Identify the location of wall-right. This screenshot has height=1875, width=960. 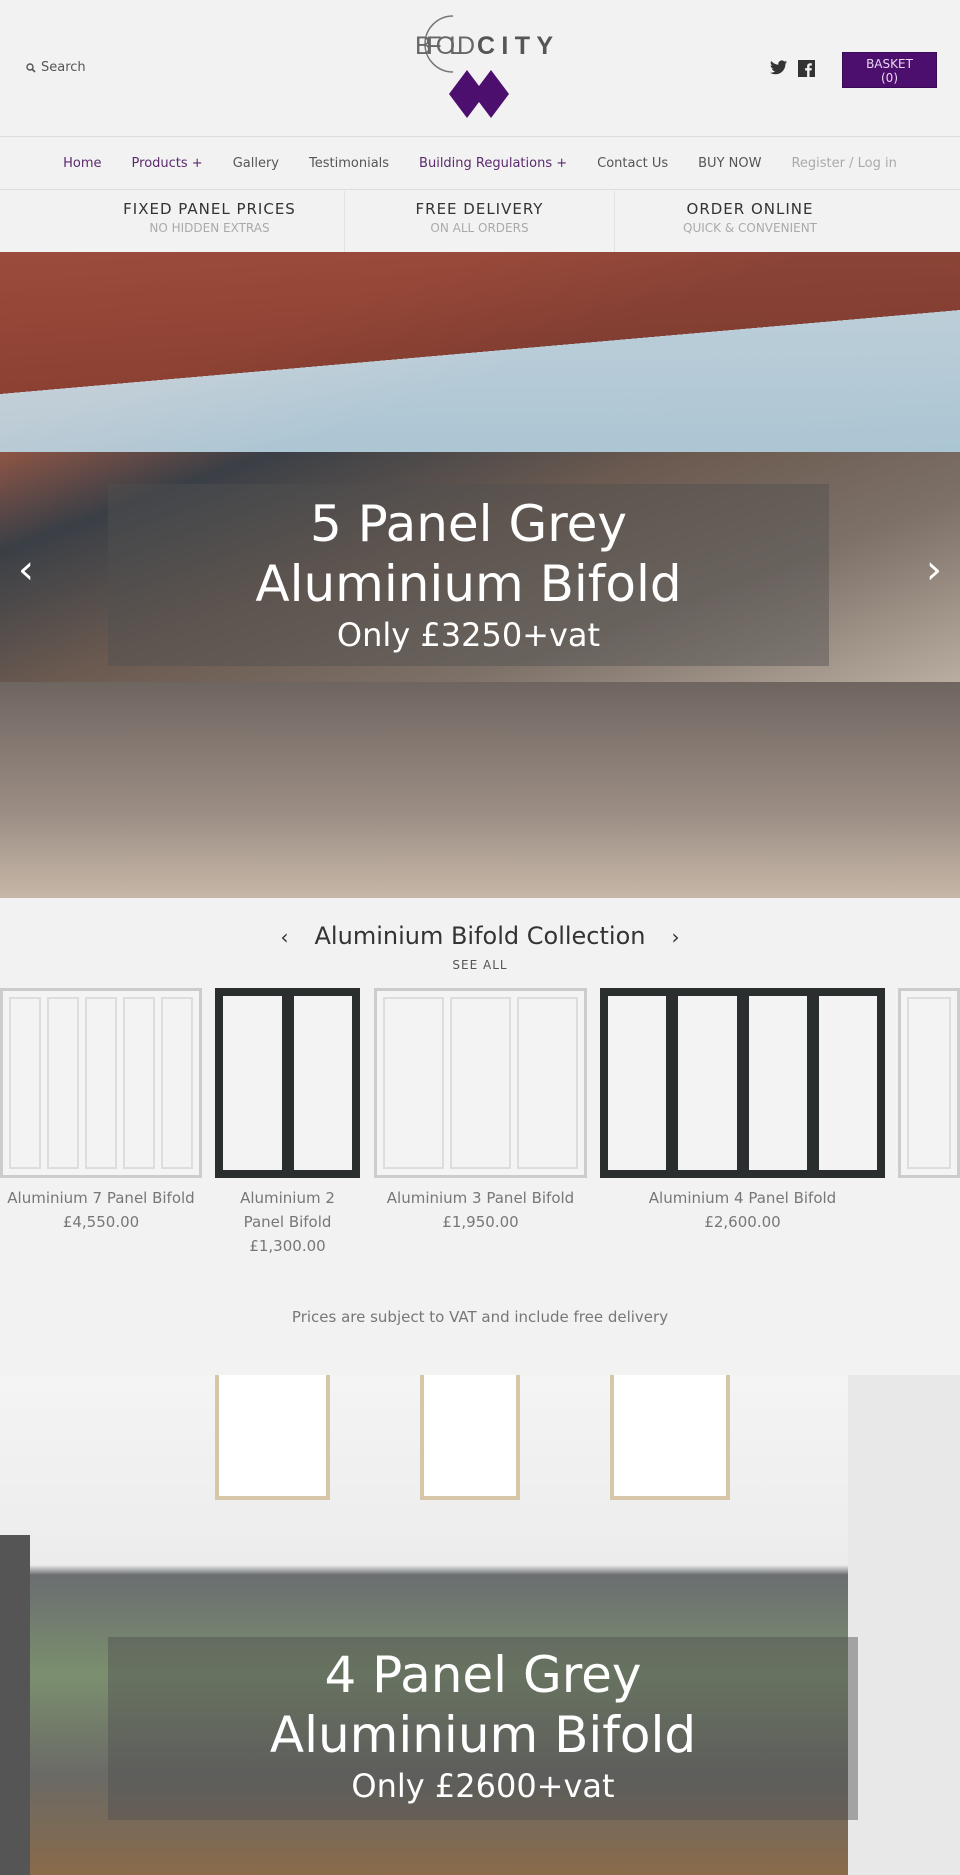
(904, 1625).